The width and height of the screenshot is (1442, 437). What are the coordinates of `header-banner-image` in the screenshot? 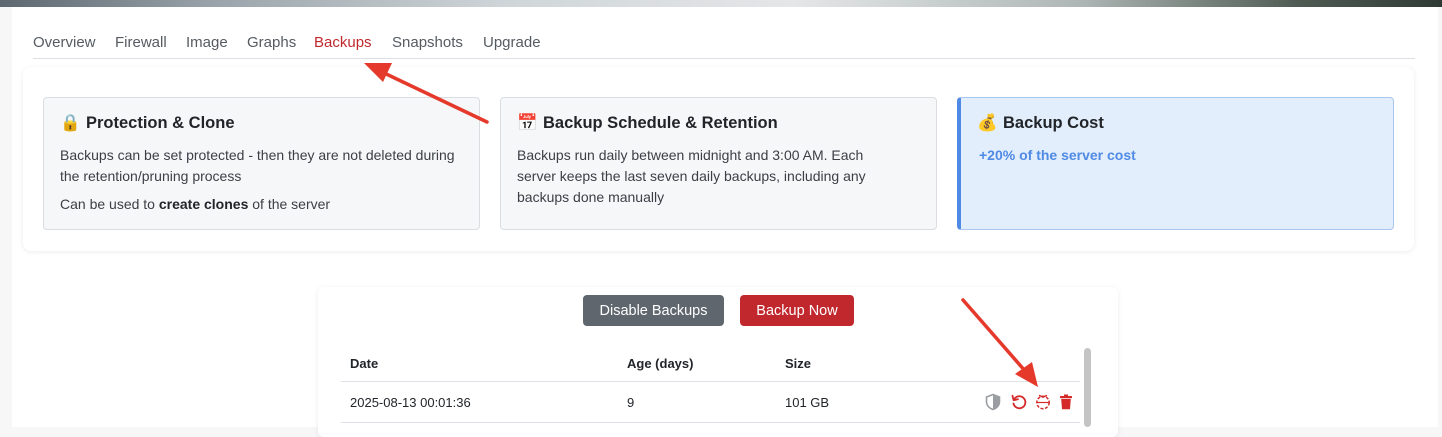 It's located at (721, 3).